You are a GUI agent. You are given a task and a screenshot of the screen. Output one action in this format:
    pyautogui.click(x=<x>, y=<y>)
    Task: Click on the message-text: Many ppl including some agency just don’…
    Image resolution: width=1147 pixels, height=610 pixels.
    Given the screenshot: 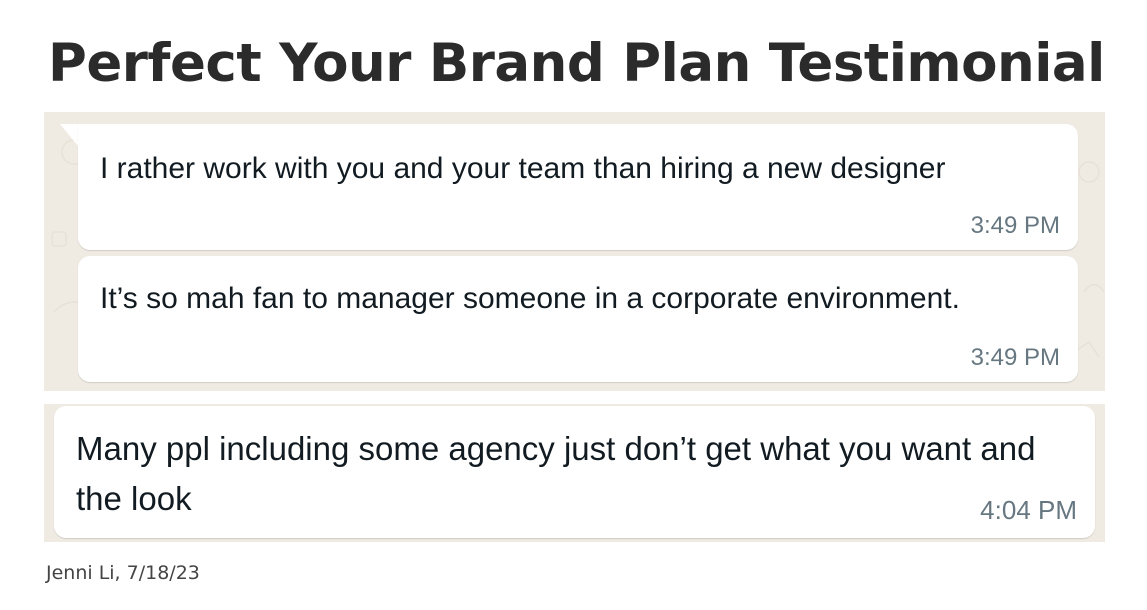 What is the action you would take?
    pyautogui.click(x=556, y=473)
    